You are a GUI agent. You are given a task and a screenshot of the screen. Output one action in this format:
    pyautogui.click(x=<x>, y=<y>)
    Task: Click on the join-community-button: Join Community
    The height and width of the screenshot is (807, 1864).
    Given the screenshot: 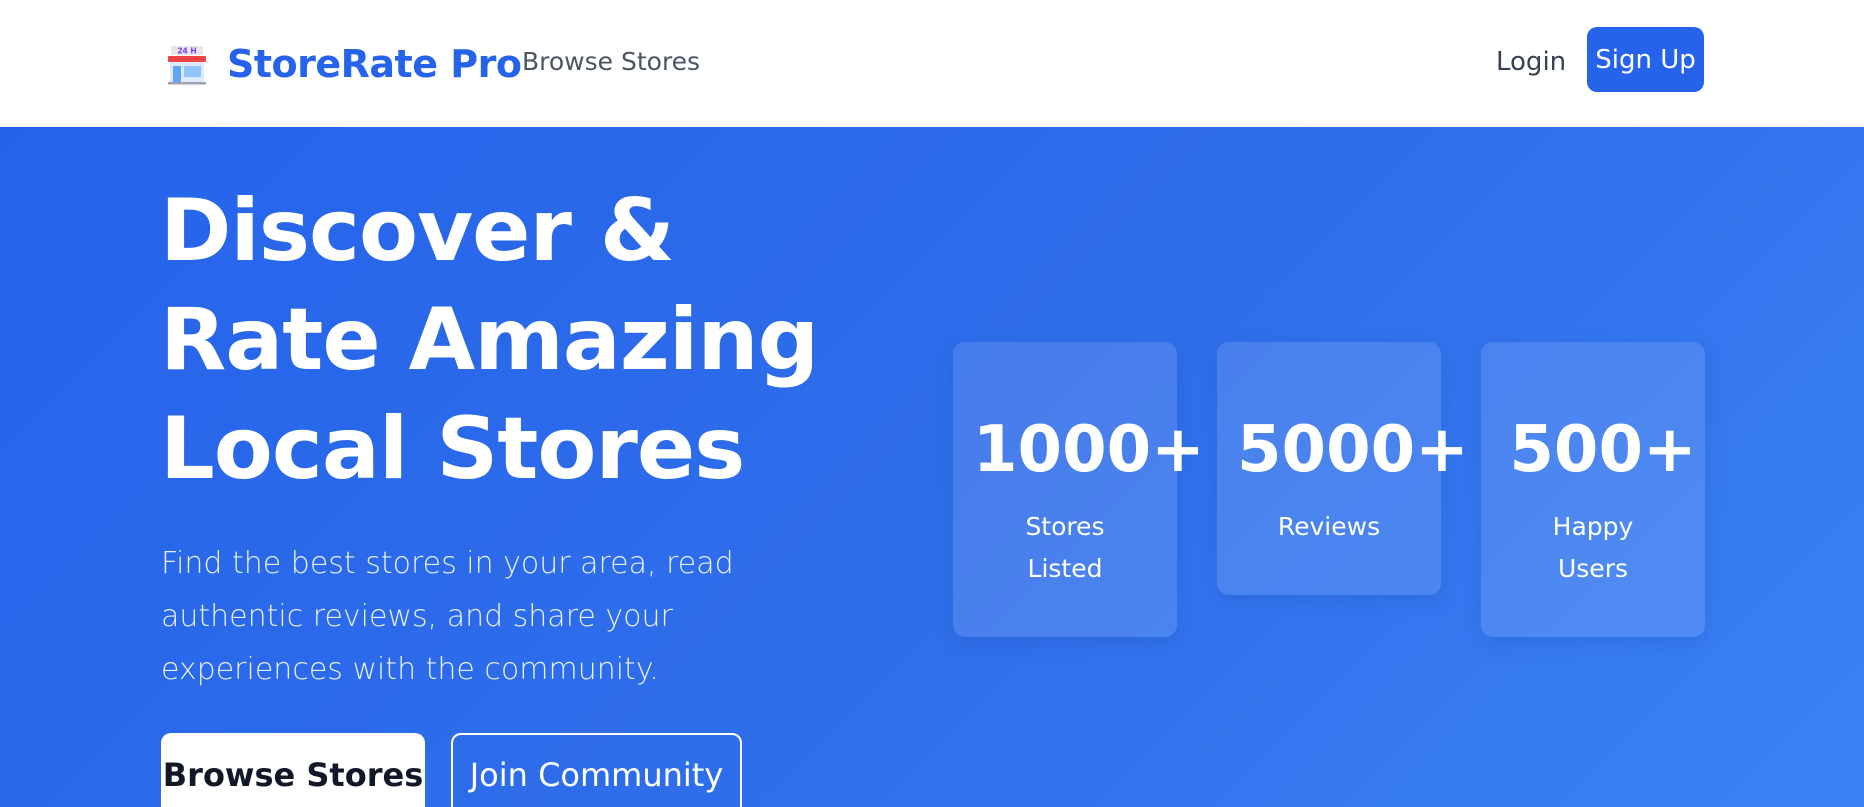 What is the action you would take?
    pyautogui.click(x=596, y=770)
    